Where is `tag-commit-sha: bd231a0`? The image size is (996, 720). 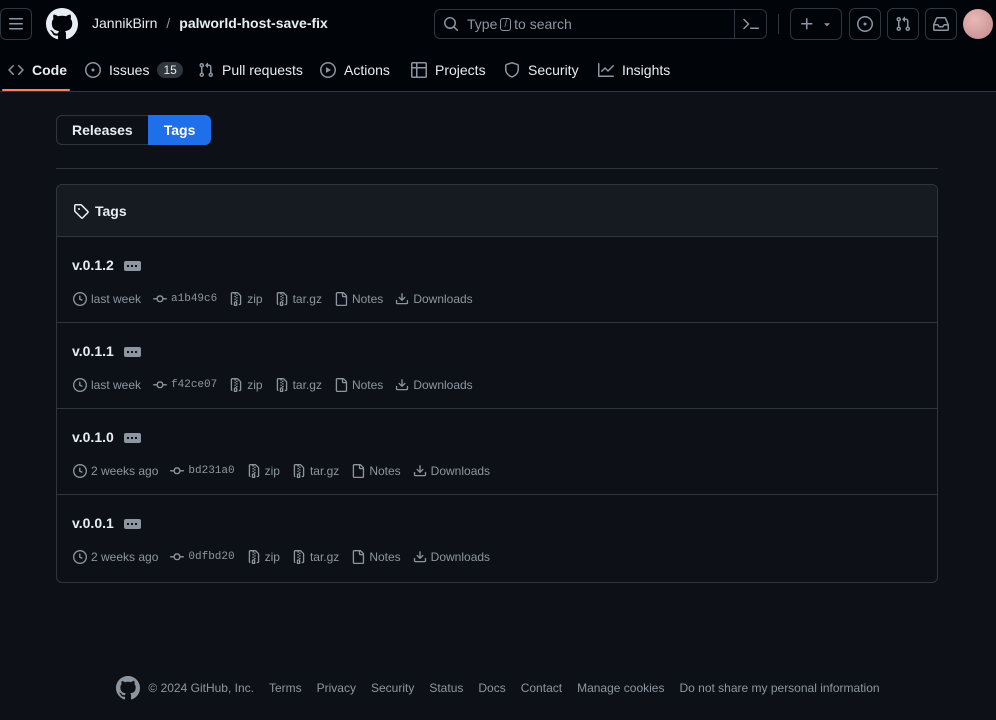
tag-commit-sha: bd231a0 is located at coordinates (211, 471).